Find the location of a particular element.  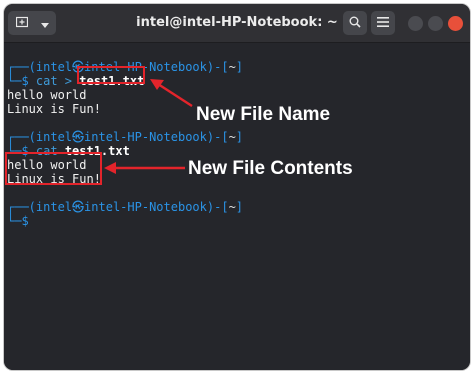

close-button is located at coordinates (455, 23).